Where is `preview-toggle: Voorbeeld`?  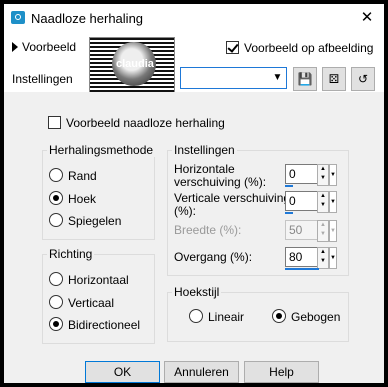
preview-toggle: Voorbeeld is located at coordinates (44, 47).